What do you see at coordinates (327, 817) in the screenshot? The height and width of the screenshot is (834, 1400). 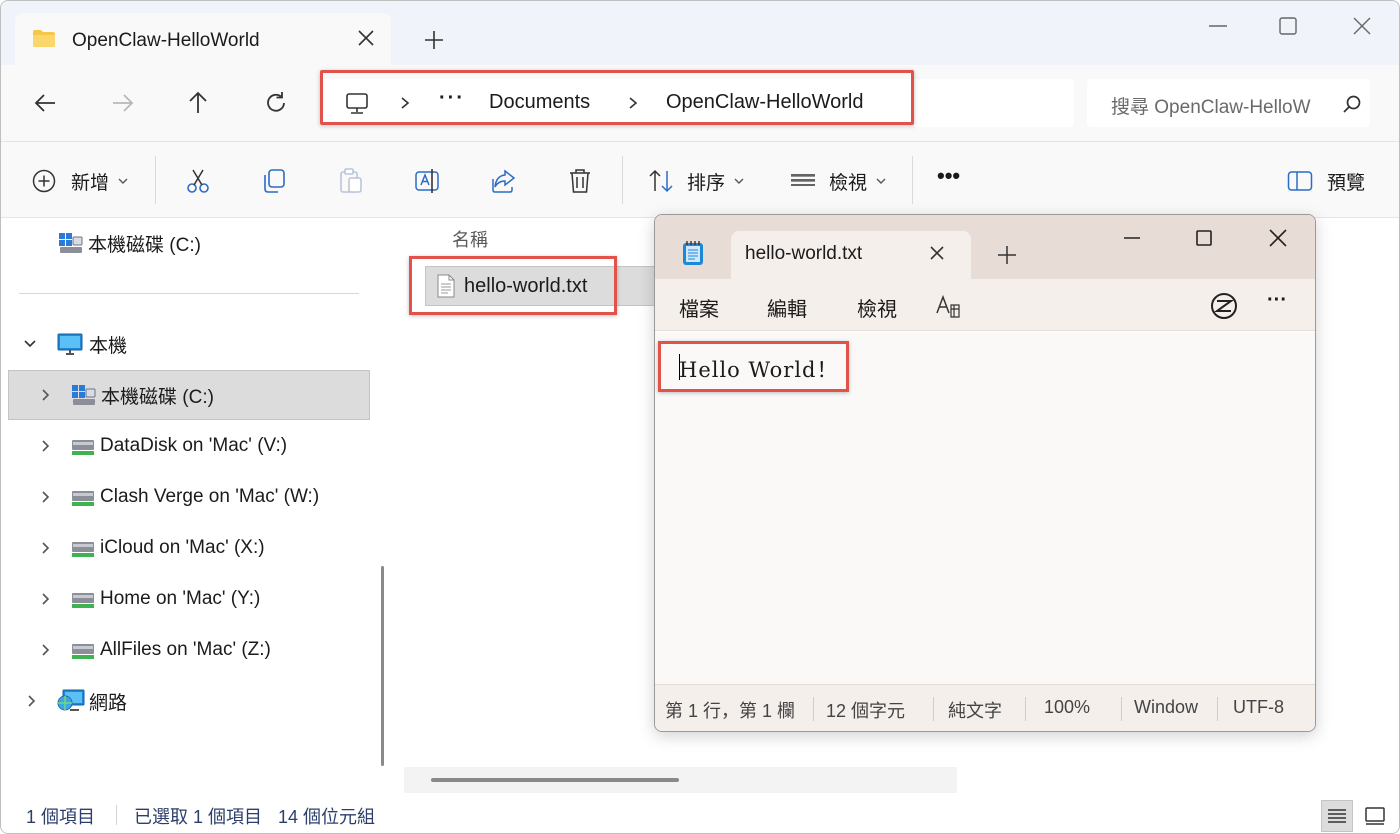 I see `status-size: 14 個位元組` at bounding box center [327, 817].